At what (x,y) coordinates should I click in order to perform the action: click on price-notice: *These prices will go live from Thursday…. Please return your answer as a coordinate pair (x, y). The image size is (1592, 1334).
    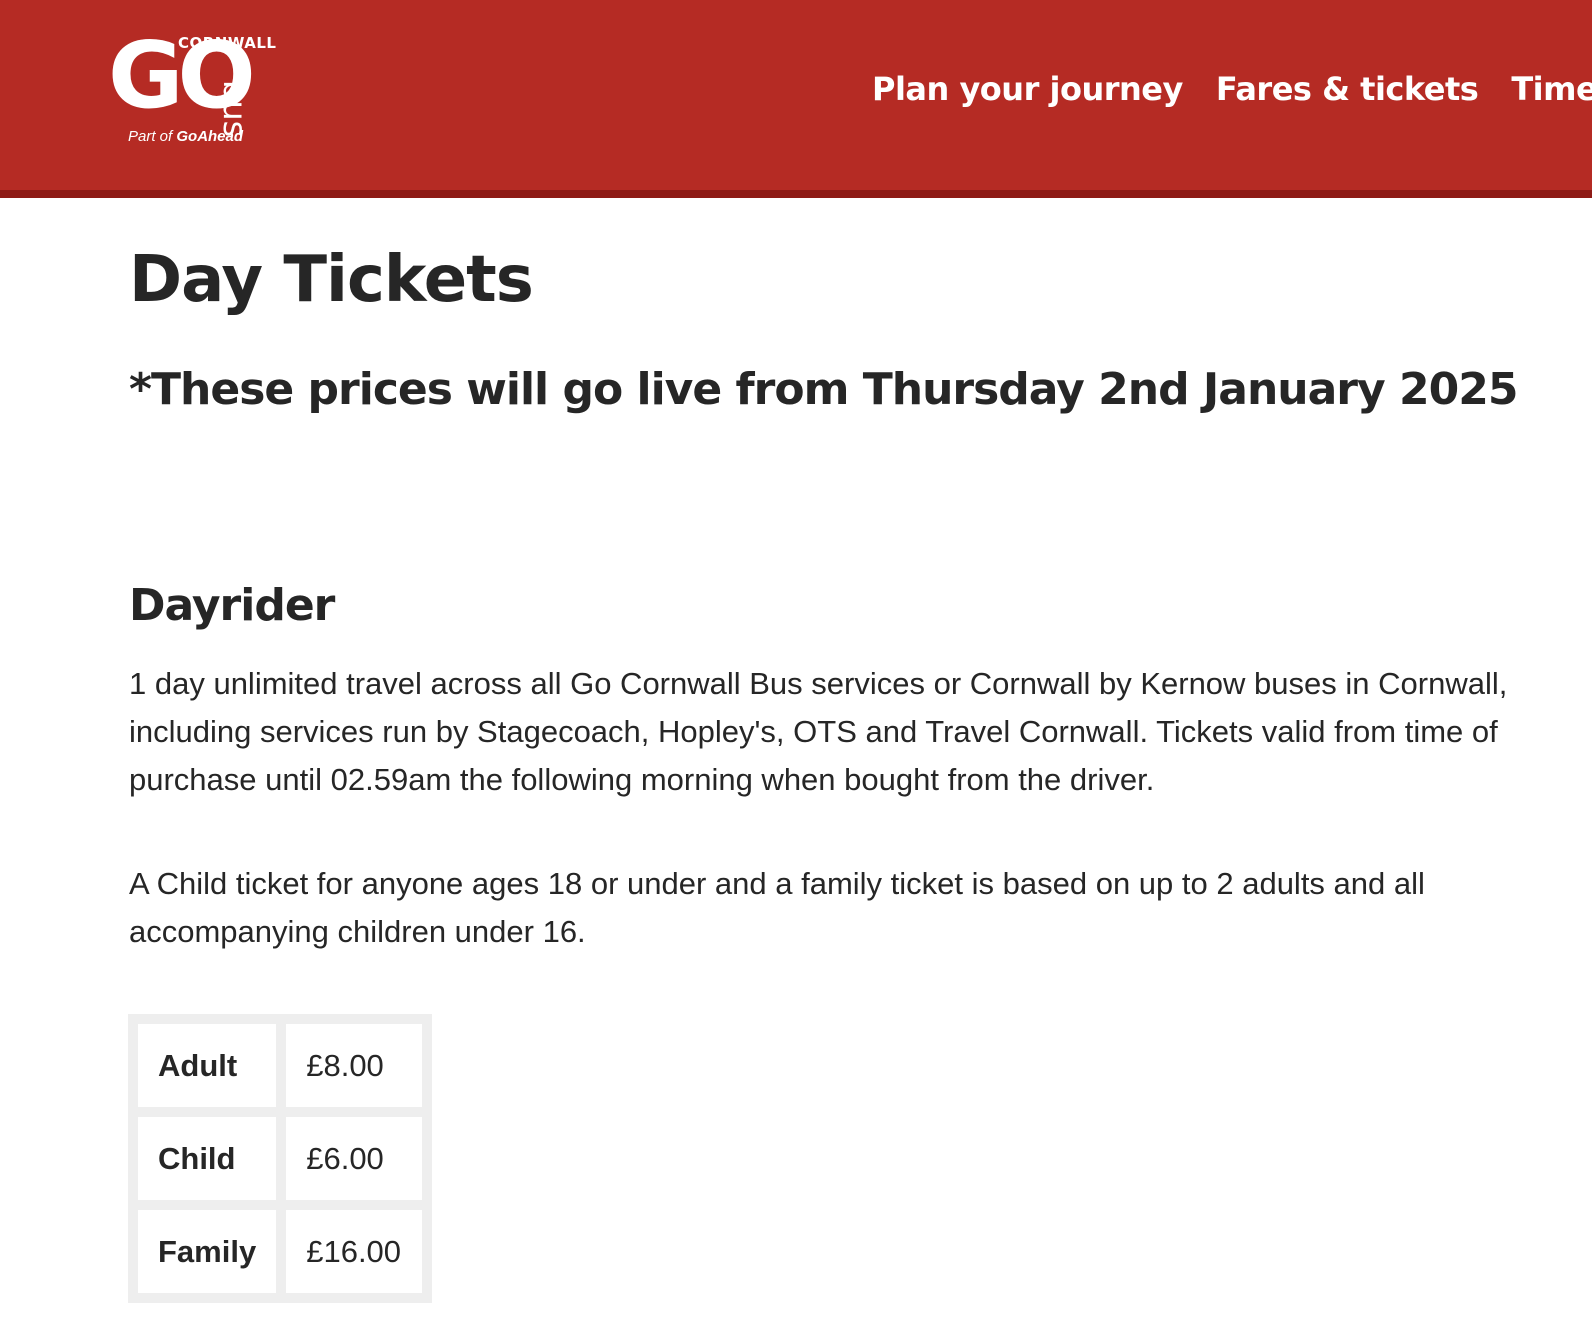
    Looking at the image, I should click on (823, 389).